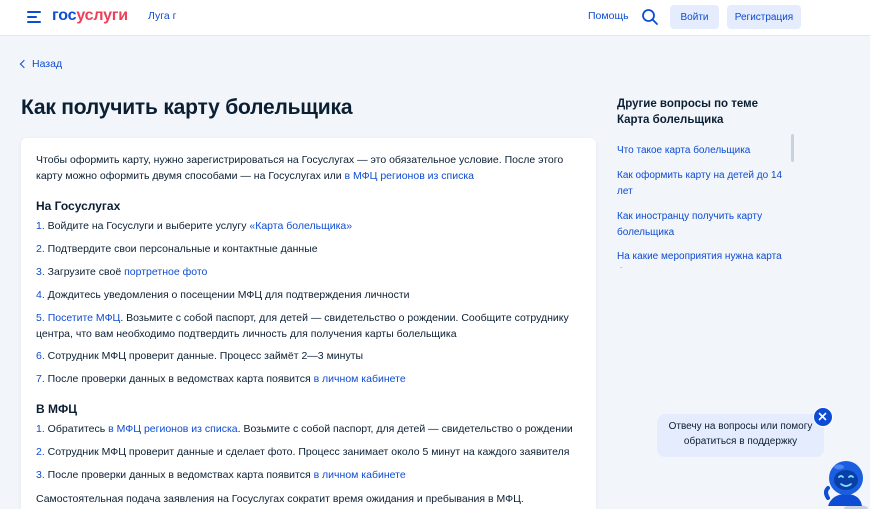 The height and width of the screenshot is (509, 870). I want to click on sidebar-item-card-for-children: Как оформить карту на детей до 14 лет, so click(702, 183).